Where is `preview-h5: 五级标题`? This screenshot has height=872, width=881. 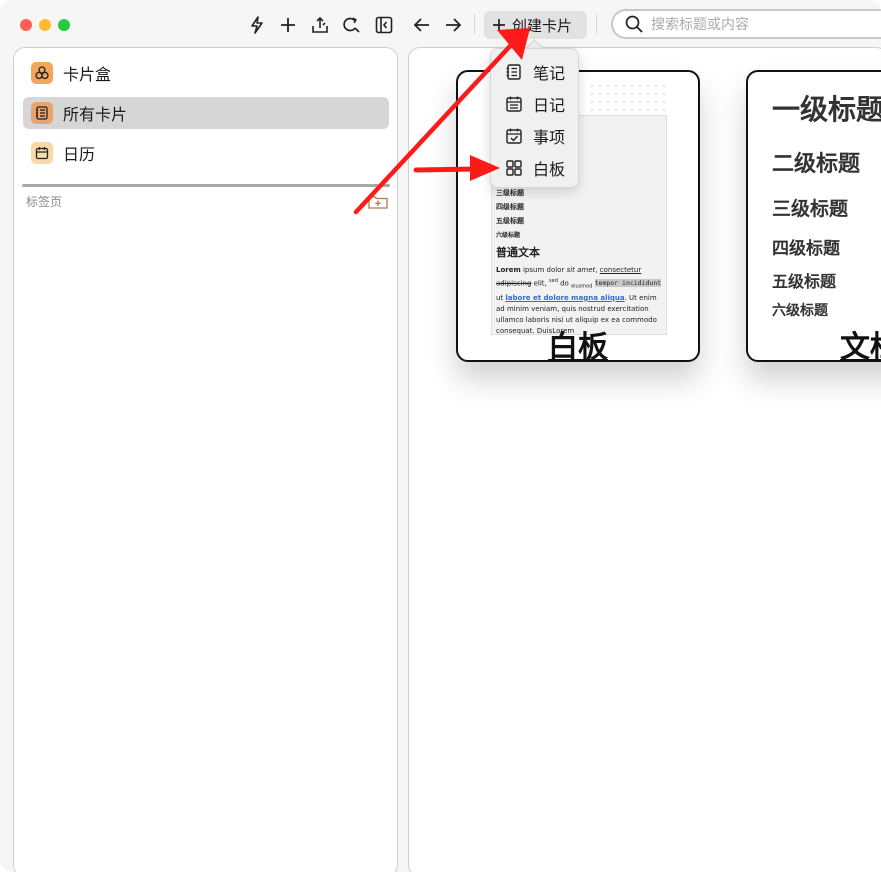 preview-h5: 五级标题 is located at coordinates (510, 221).